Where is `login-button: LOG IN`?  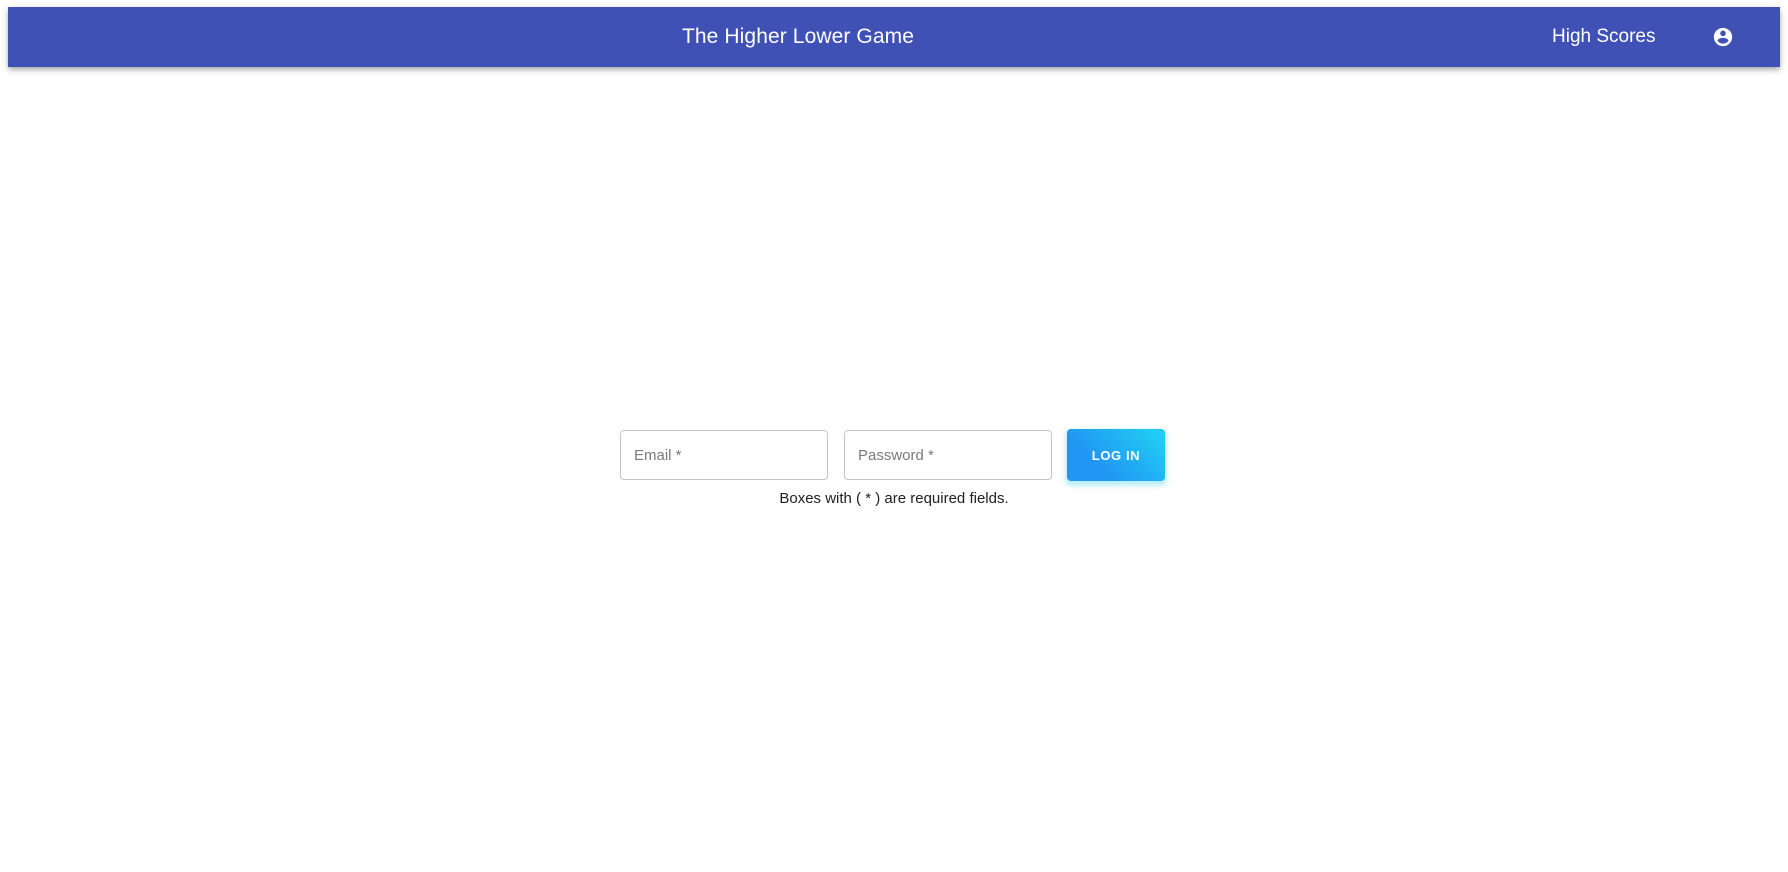 login-button: LOG IN is located at coordinates (1116, 455).